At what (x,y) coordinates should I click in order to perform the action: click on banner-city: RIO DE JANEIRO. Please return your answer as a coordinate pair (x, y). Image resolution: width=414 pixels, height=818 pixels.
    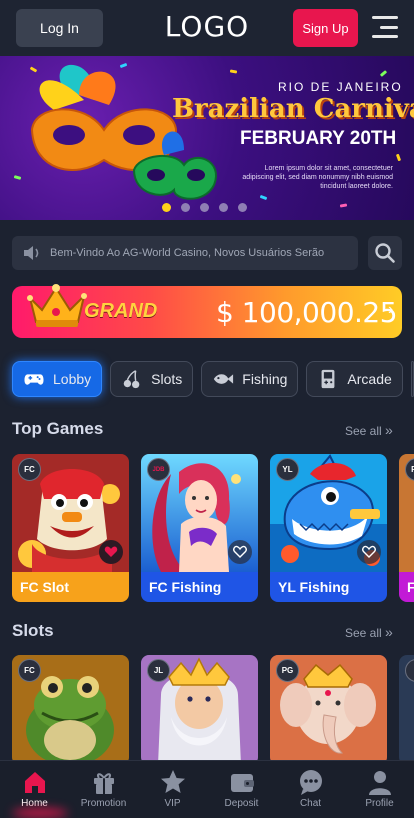
    Looking at the image, I should click on (340, 87).